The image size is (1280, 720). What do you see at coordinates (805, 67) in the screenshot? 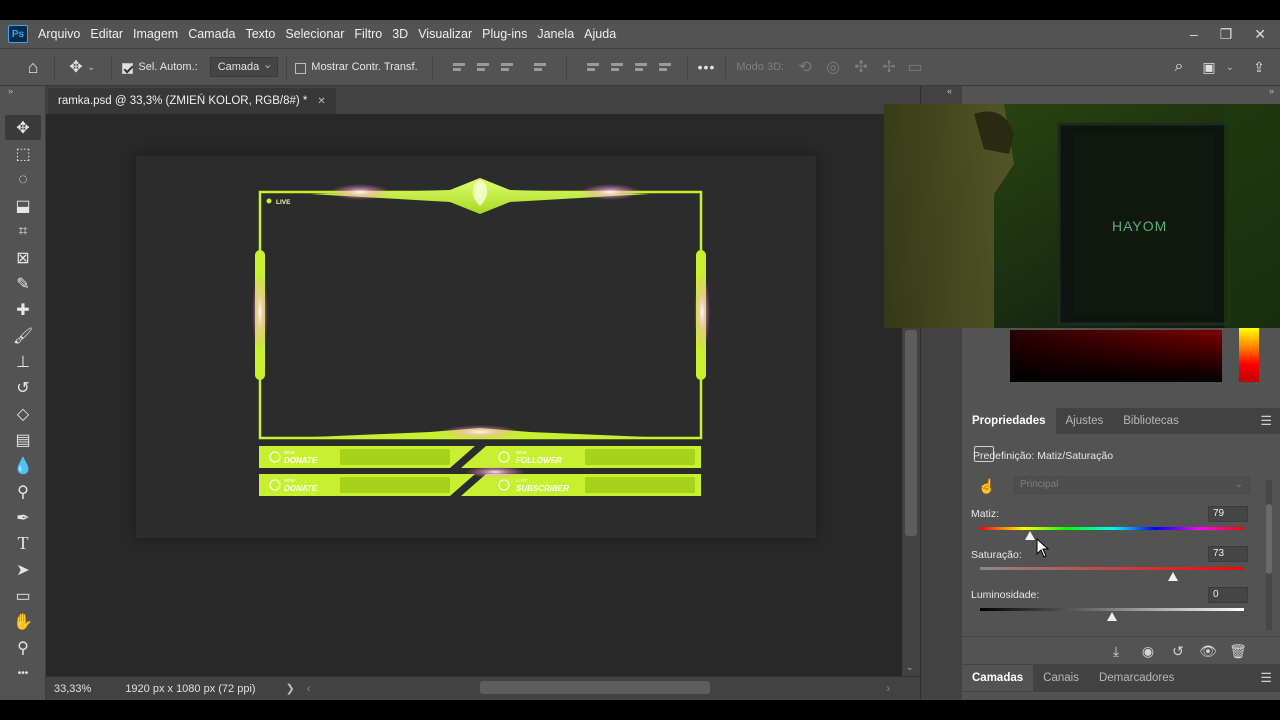
I see `orbit-3d-icon: ⟲` at bounding box center [805, 67].